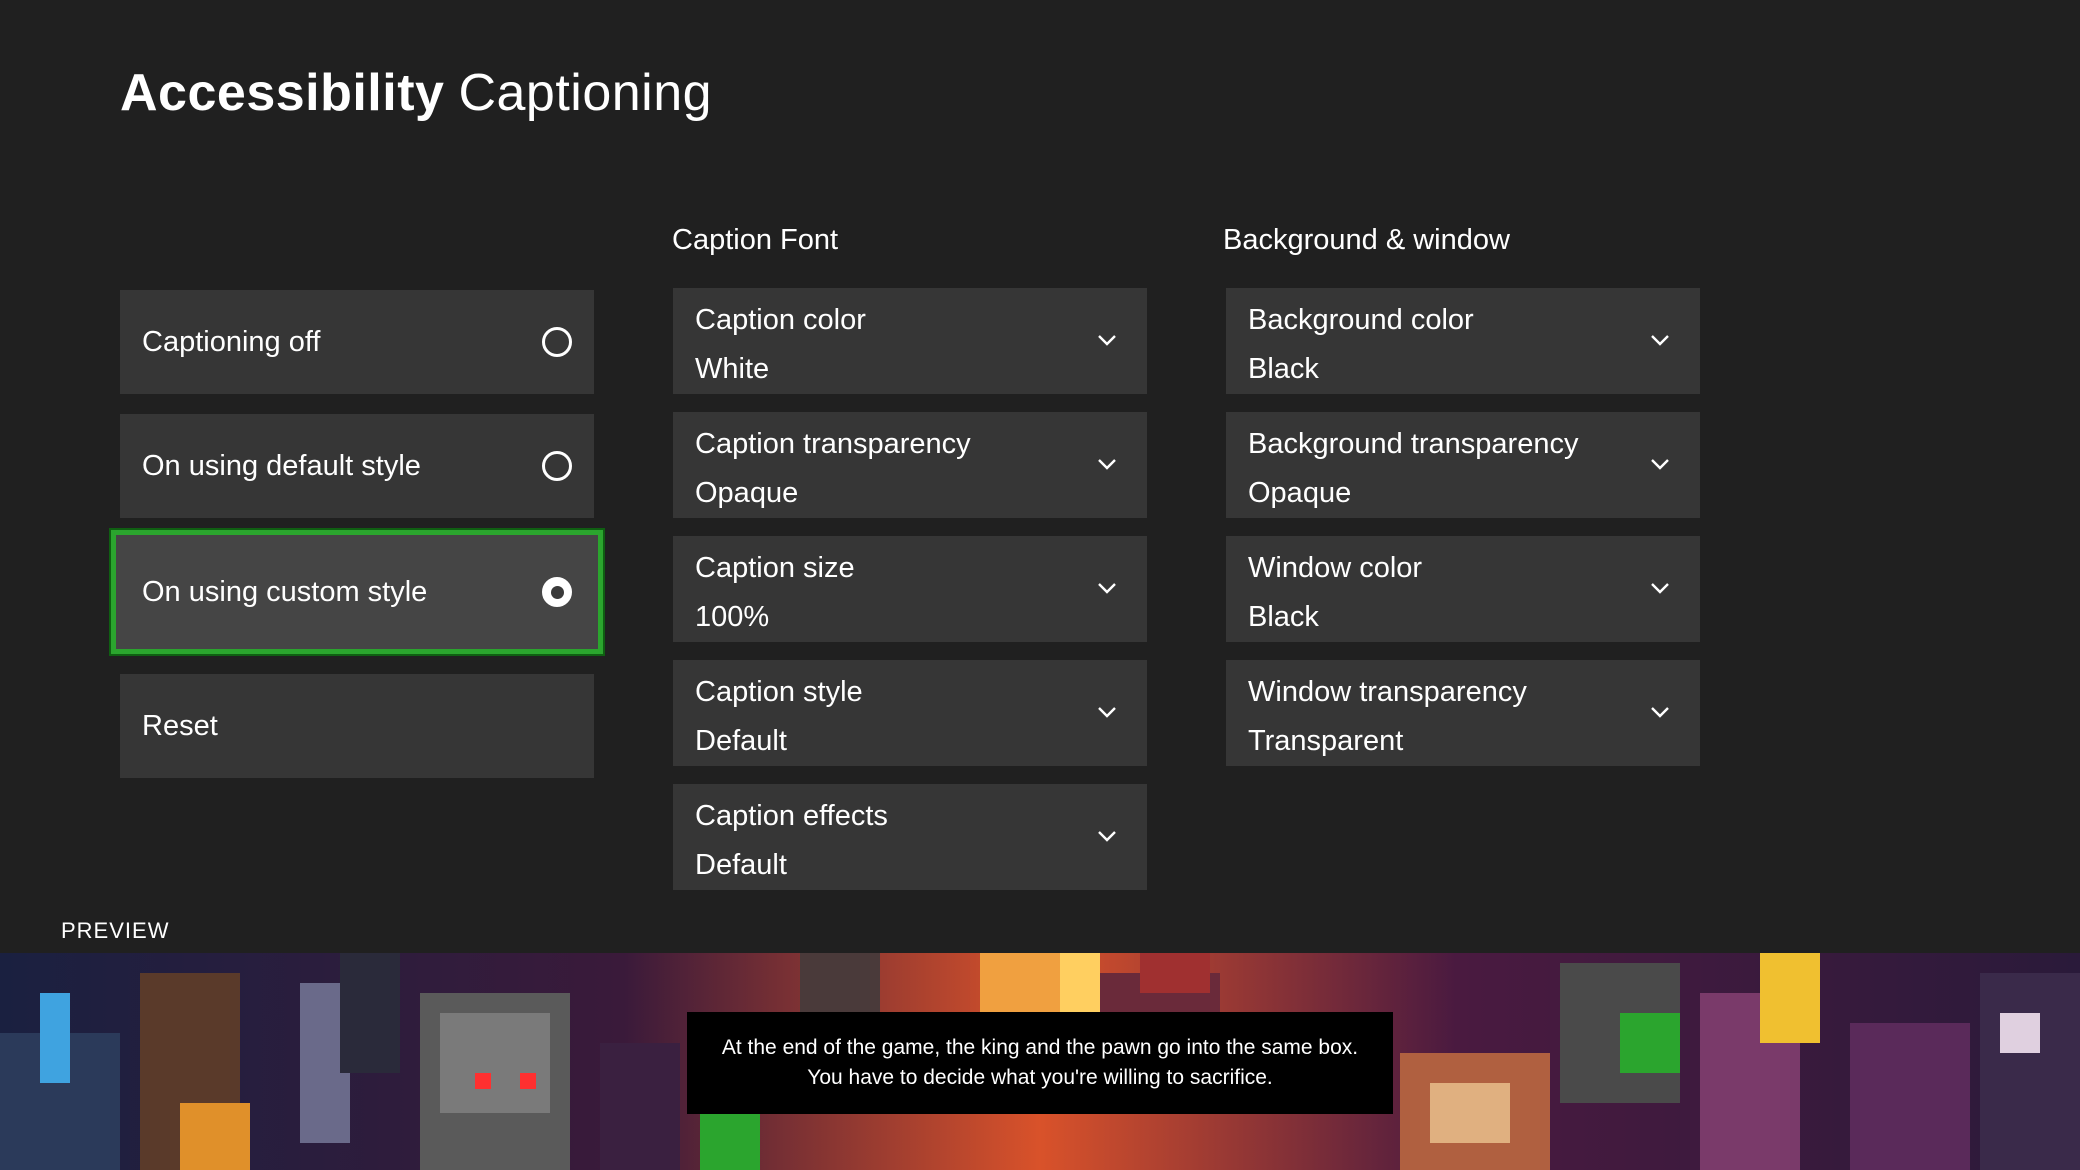 This screenshot has height=1170, width=2080. Describe the element at coordinates (780, 320) in the screenshot. I see `dropdown-label: Caption color` at that location.